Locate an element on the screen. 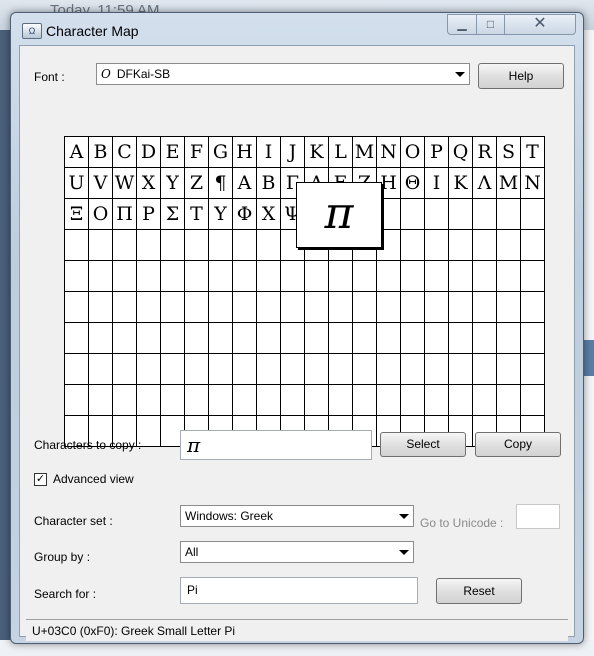 This screenshot has height=656, width=594. character-cell: Σ is located at coordinates (173, 214).